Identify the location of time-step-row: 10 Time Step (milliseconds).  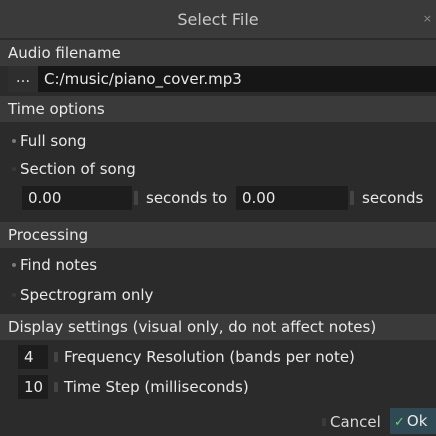
(218, 387).